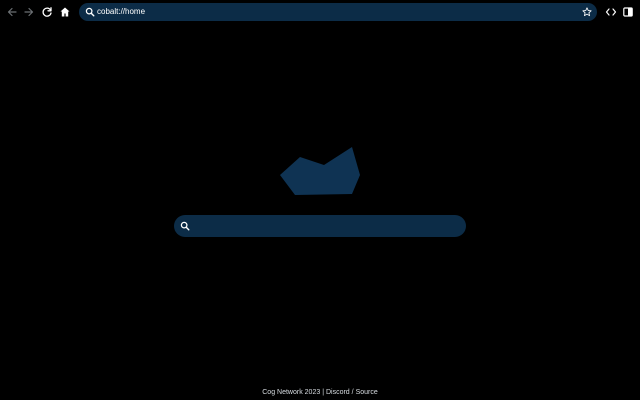 Image resolution: width=640 pixels, height=400 pixels. What do you see at coordinates (338, 12) in the screenshot?
I see `address-bar: cobalt://home` at bounding box center [338, 12].